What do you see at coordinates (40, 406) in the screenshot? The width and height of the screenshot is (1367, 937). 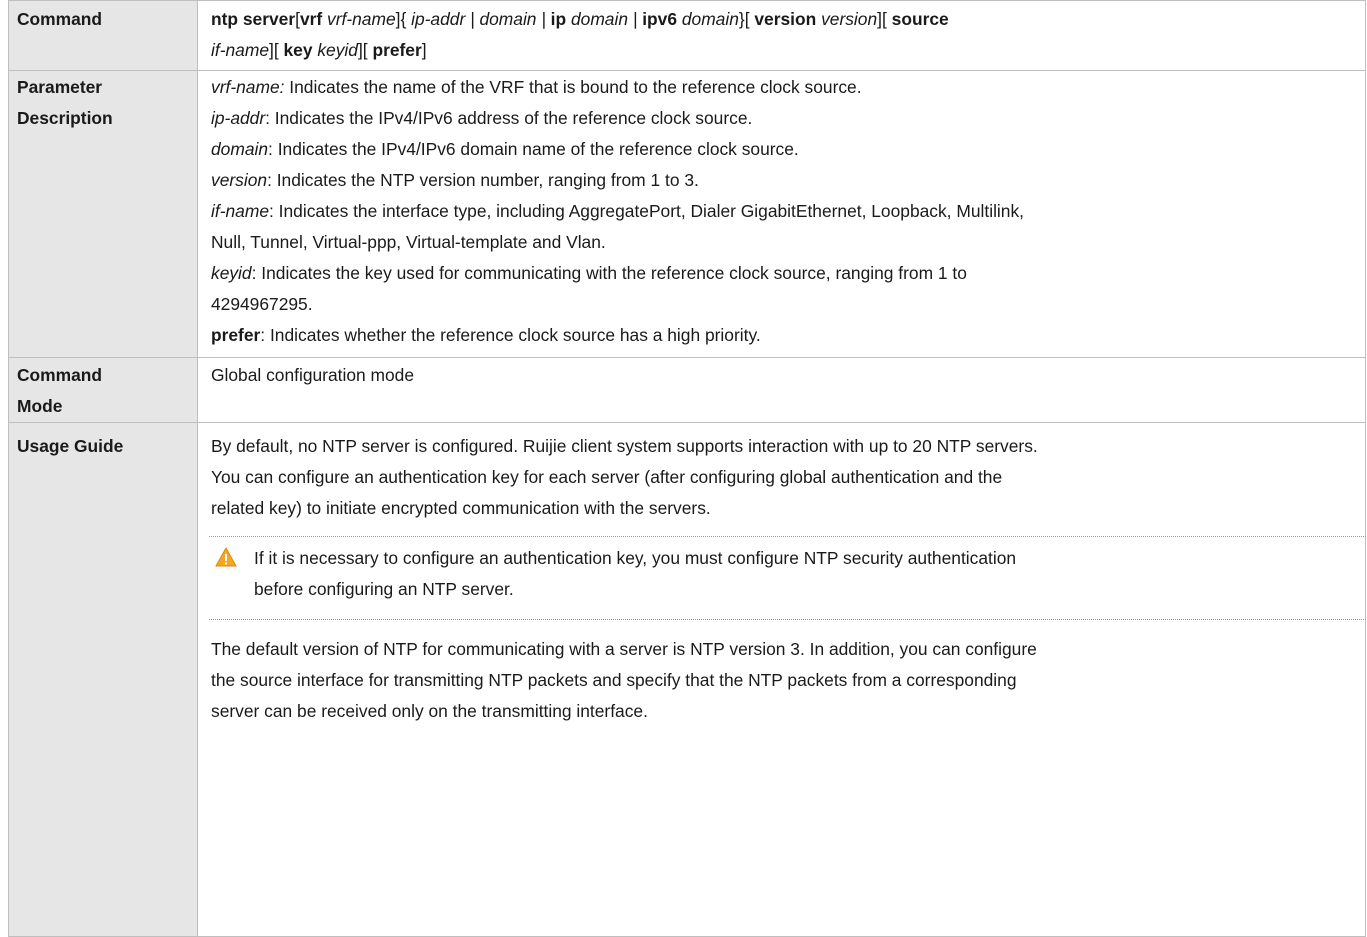 I see `mode-label-line-2: Mode` at bounding box center [40, 406].